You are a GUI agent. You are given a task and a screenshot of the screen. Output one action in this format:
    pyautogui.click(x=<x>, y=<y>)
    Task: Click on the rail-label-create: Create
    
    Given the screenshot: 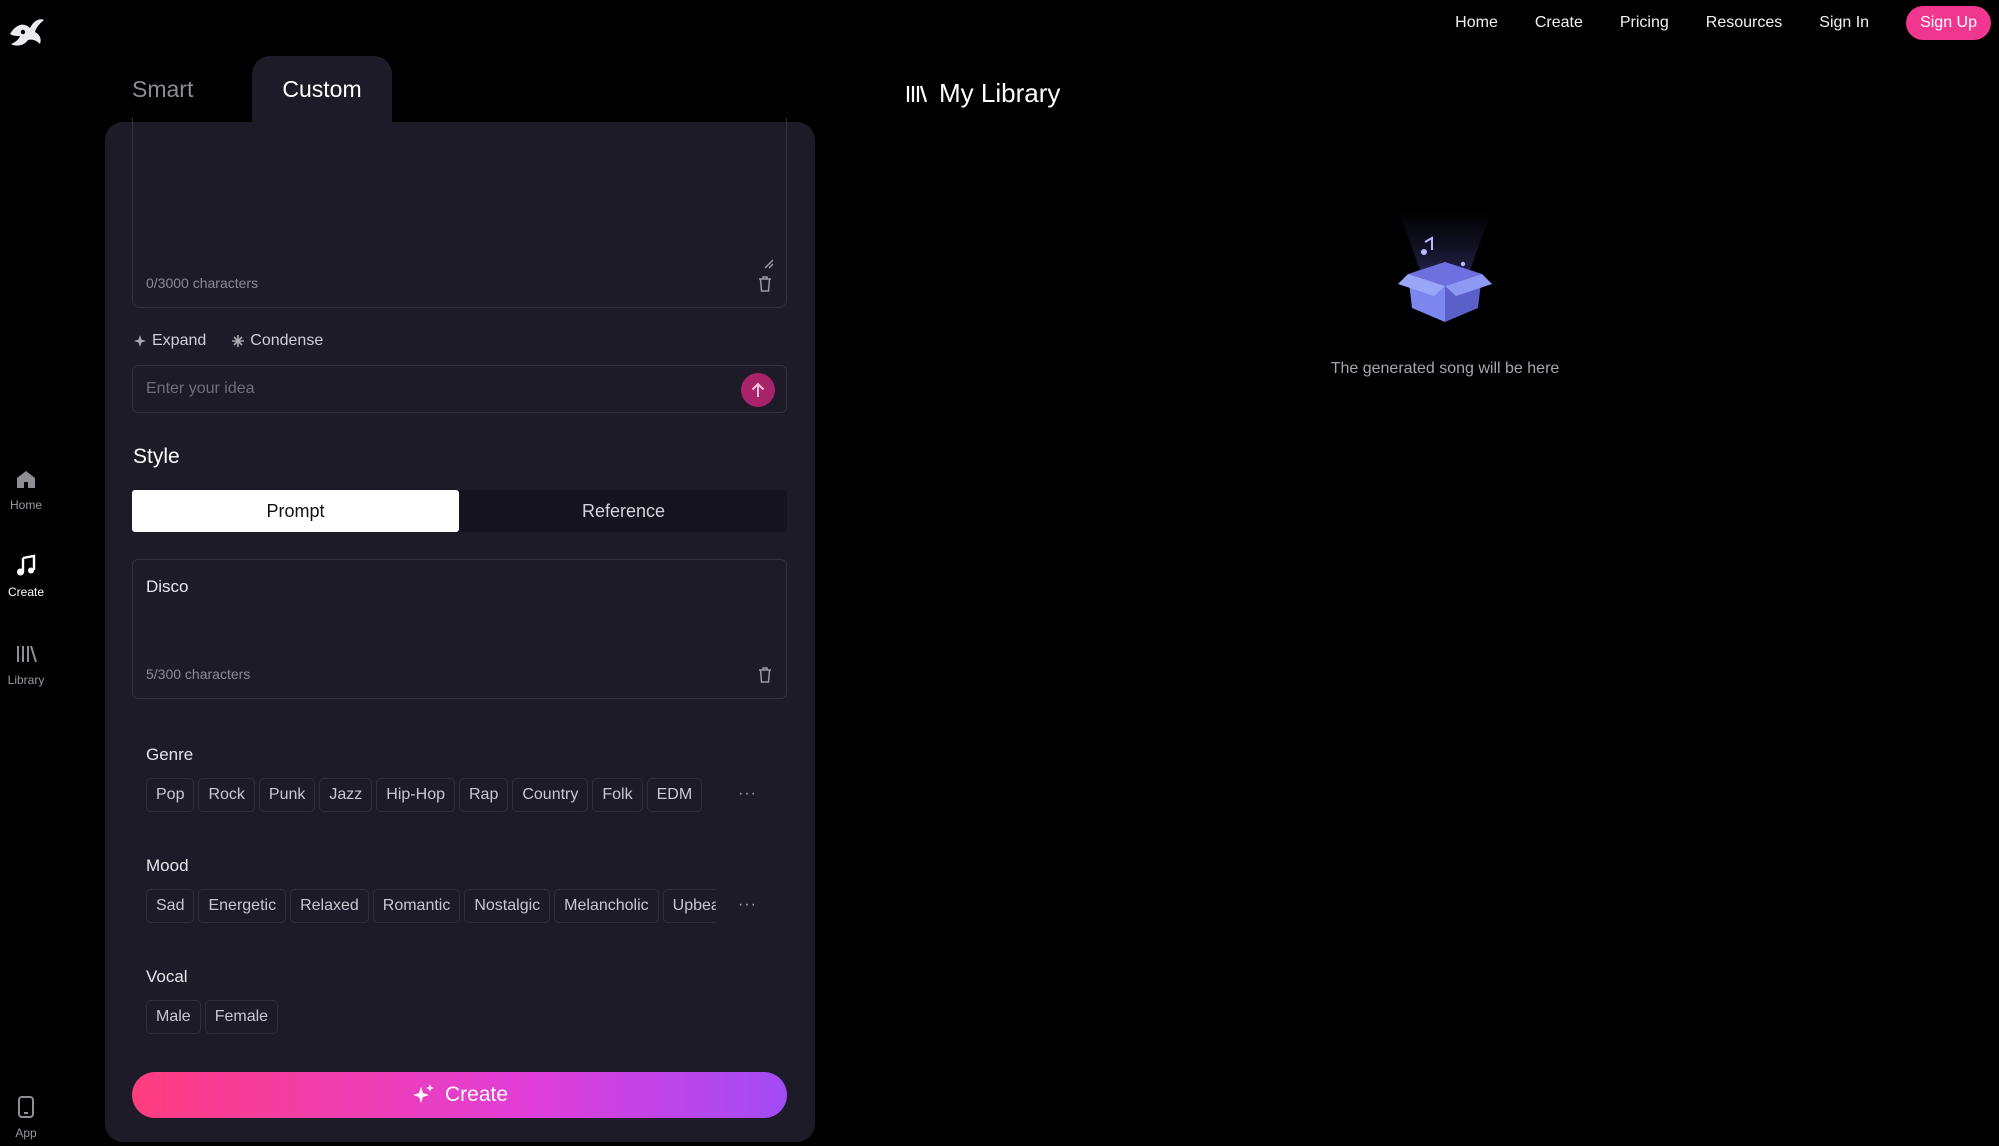 What is the action you would take?
    pyautogui.click(x=26, y=592)
    